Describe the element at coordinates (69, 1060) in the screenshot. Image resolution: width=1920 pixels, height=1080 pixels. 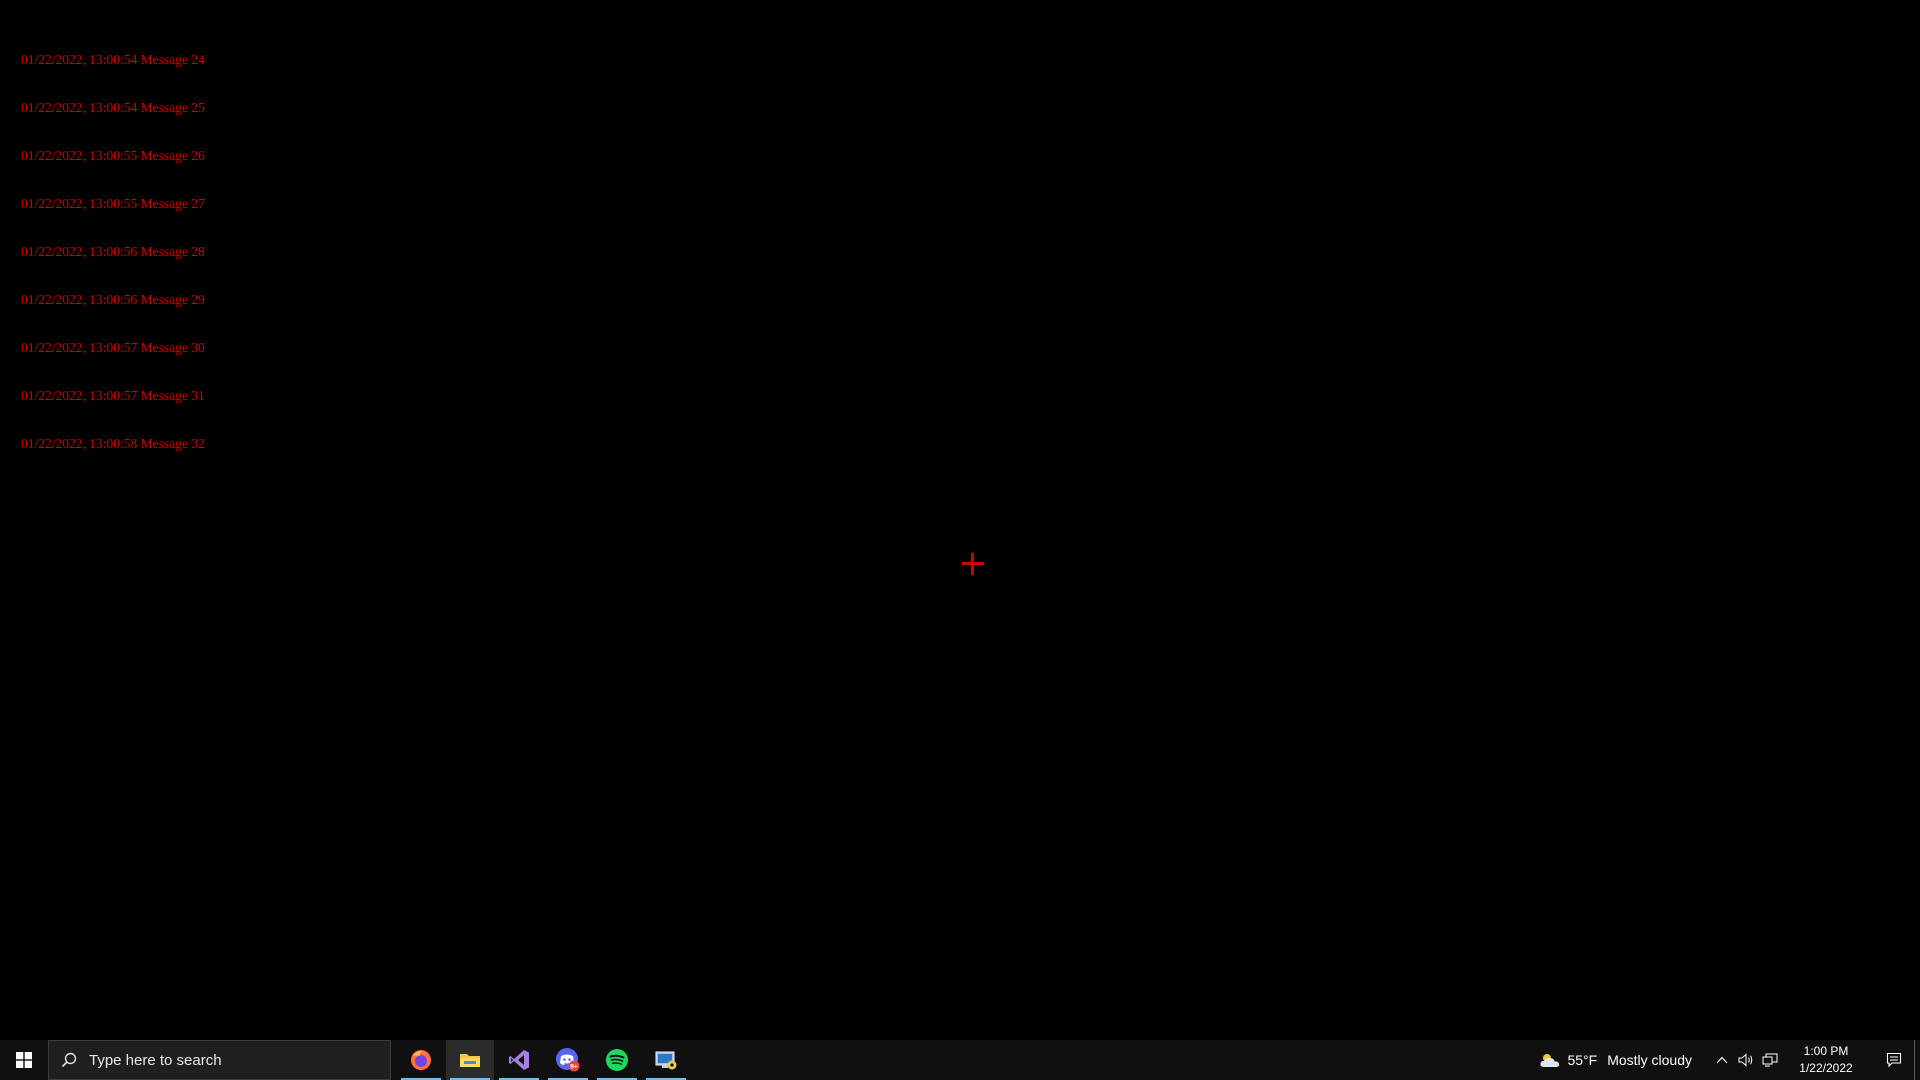
I see `search-icon` at that location.